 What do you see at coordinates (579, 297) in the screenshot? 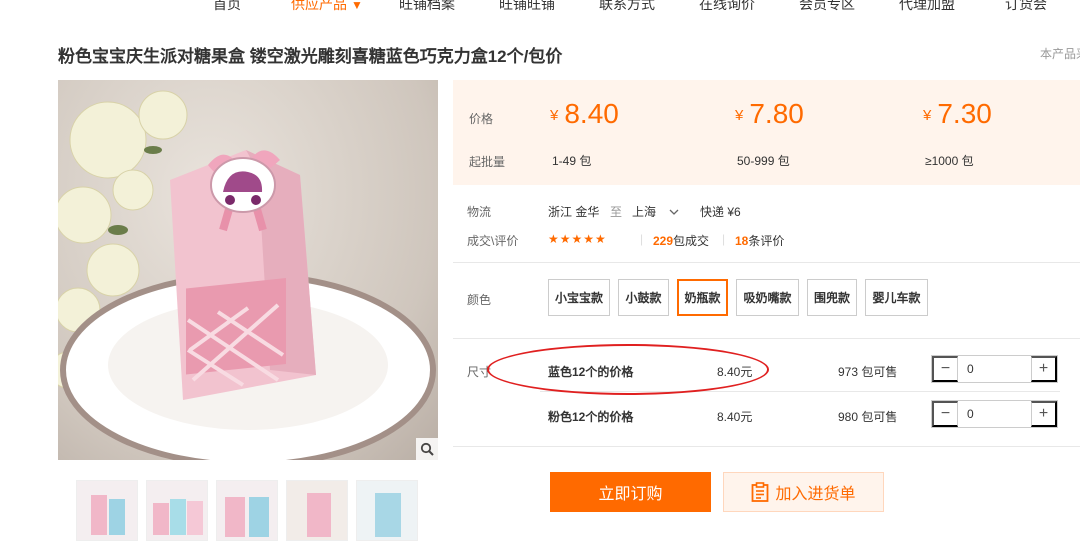
I see `color-option-baby: 小宝宝款` at bounding box center [579, 297].